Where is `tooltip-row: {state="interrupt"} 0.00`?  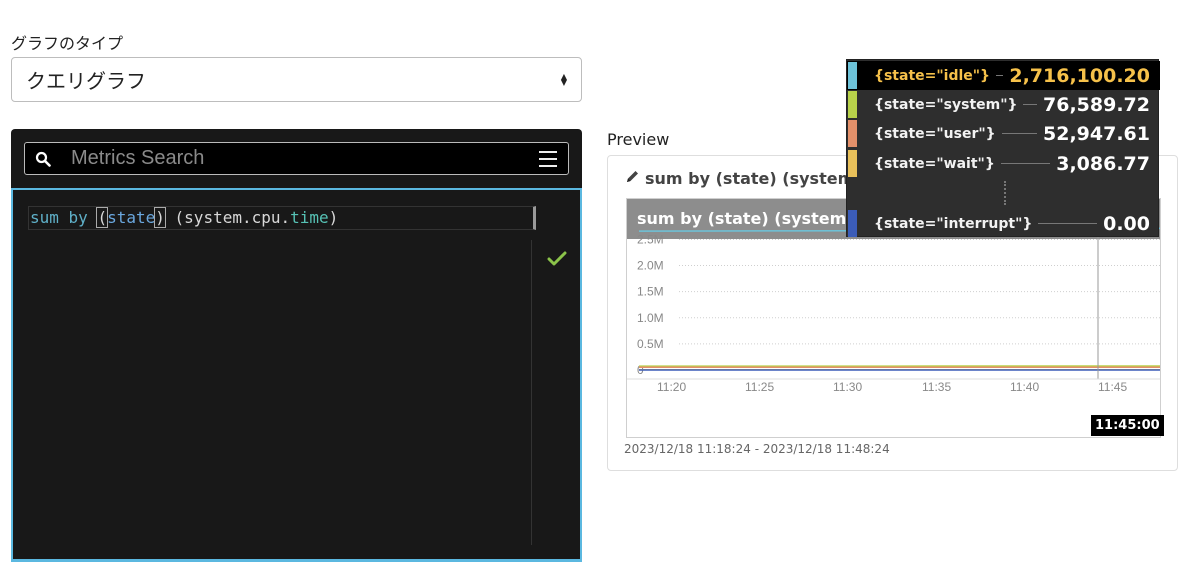
tooltip-row: {state="interrupt"} 0.00 is located at coordinates (1003, 223).